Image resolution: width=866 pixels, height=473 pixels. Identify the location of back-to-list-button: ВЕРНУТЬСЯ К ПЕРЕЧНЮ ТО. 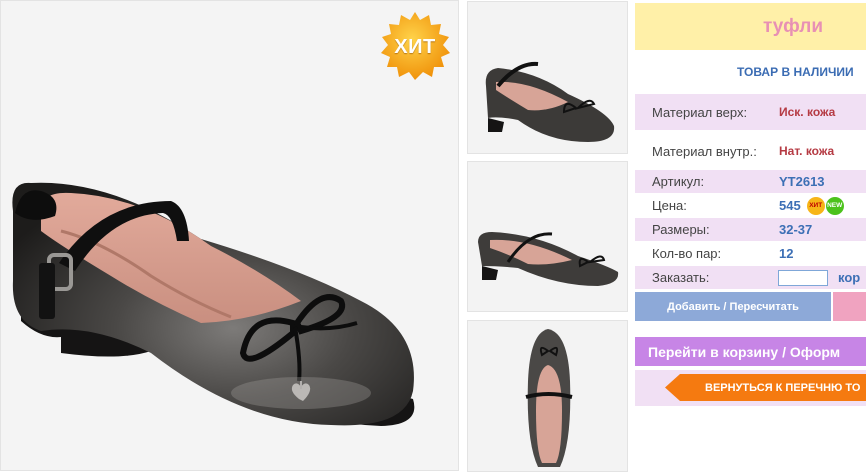
(765, 387).